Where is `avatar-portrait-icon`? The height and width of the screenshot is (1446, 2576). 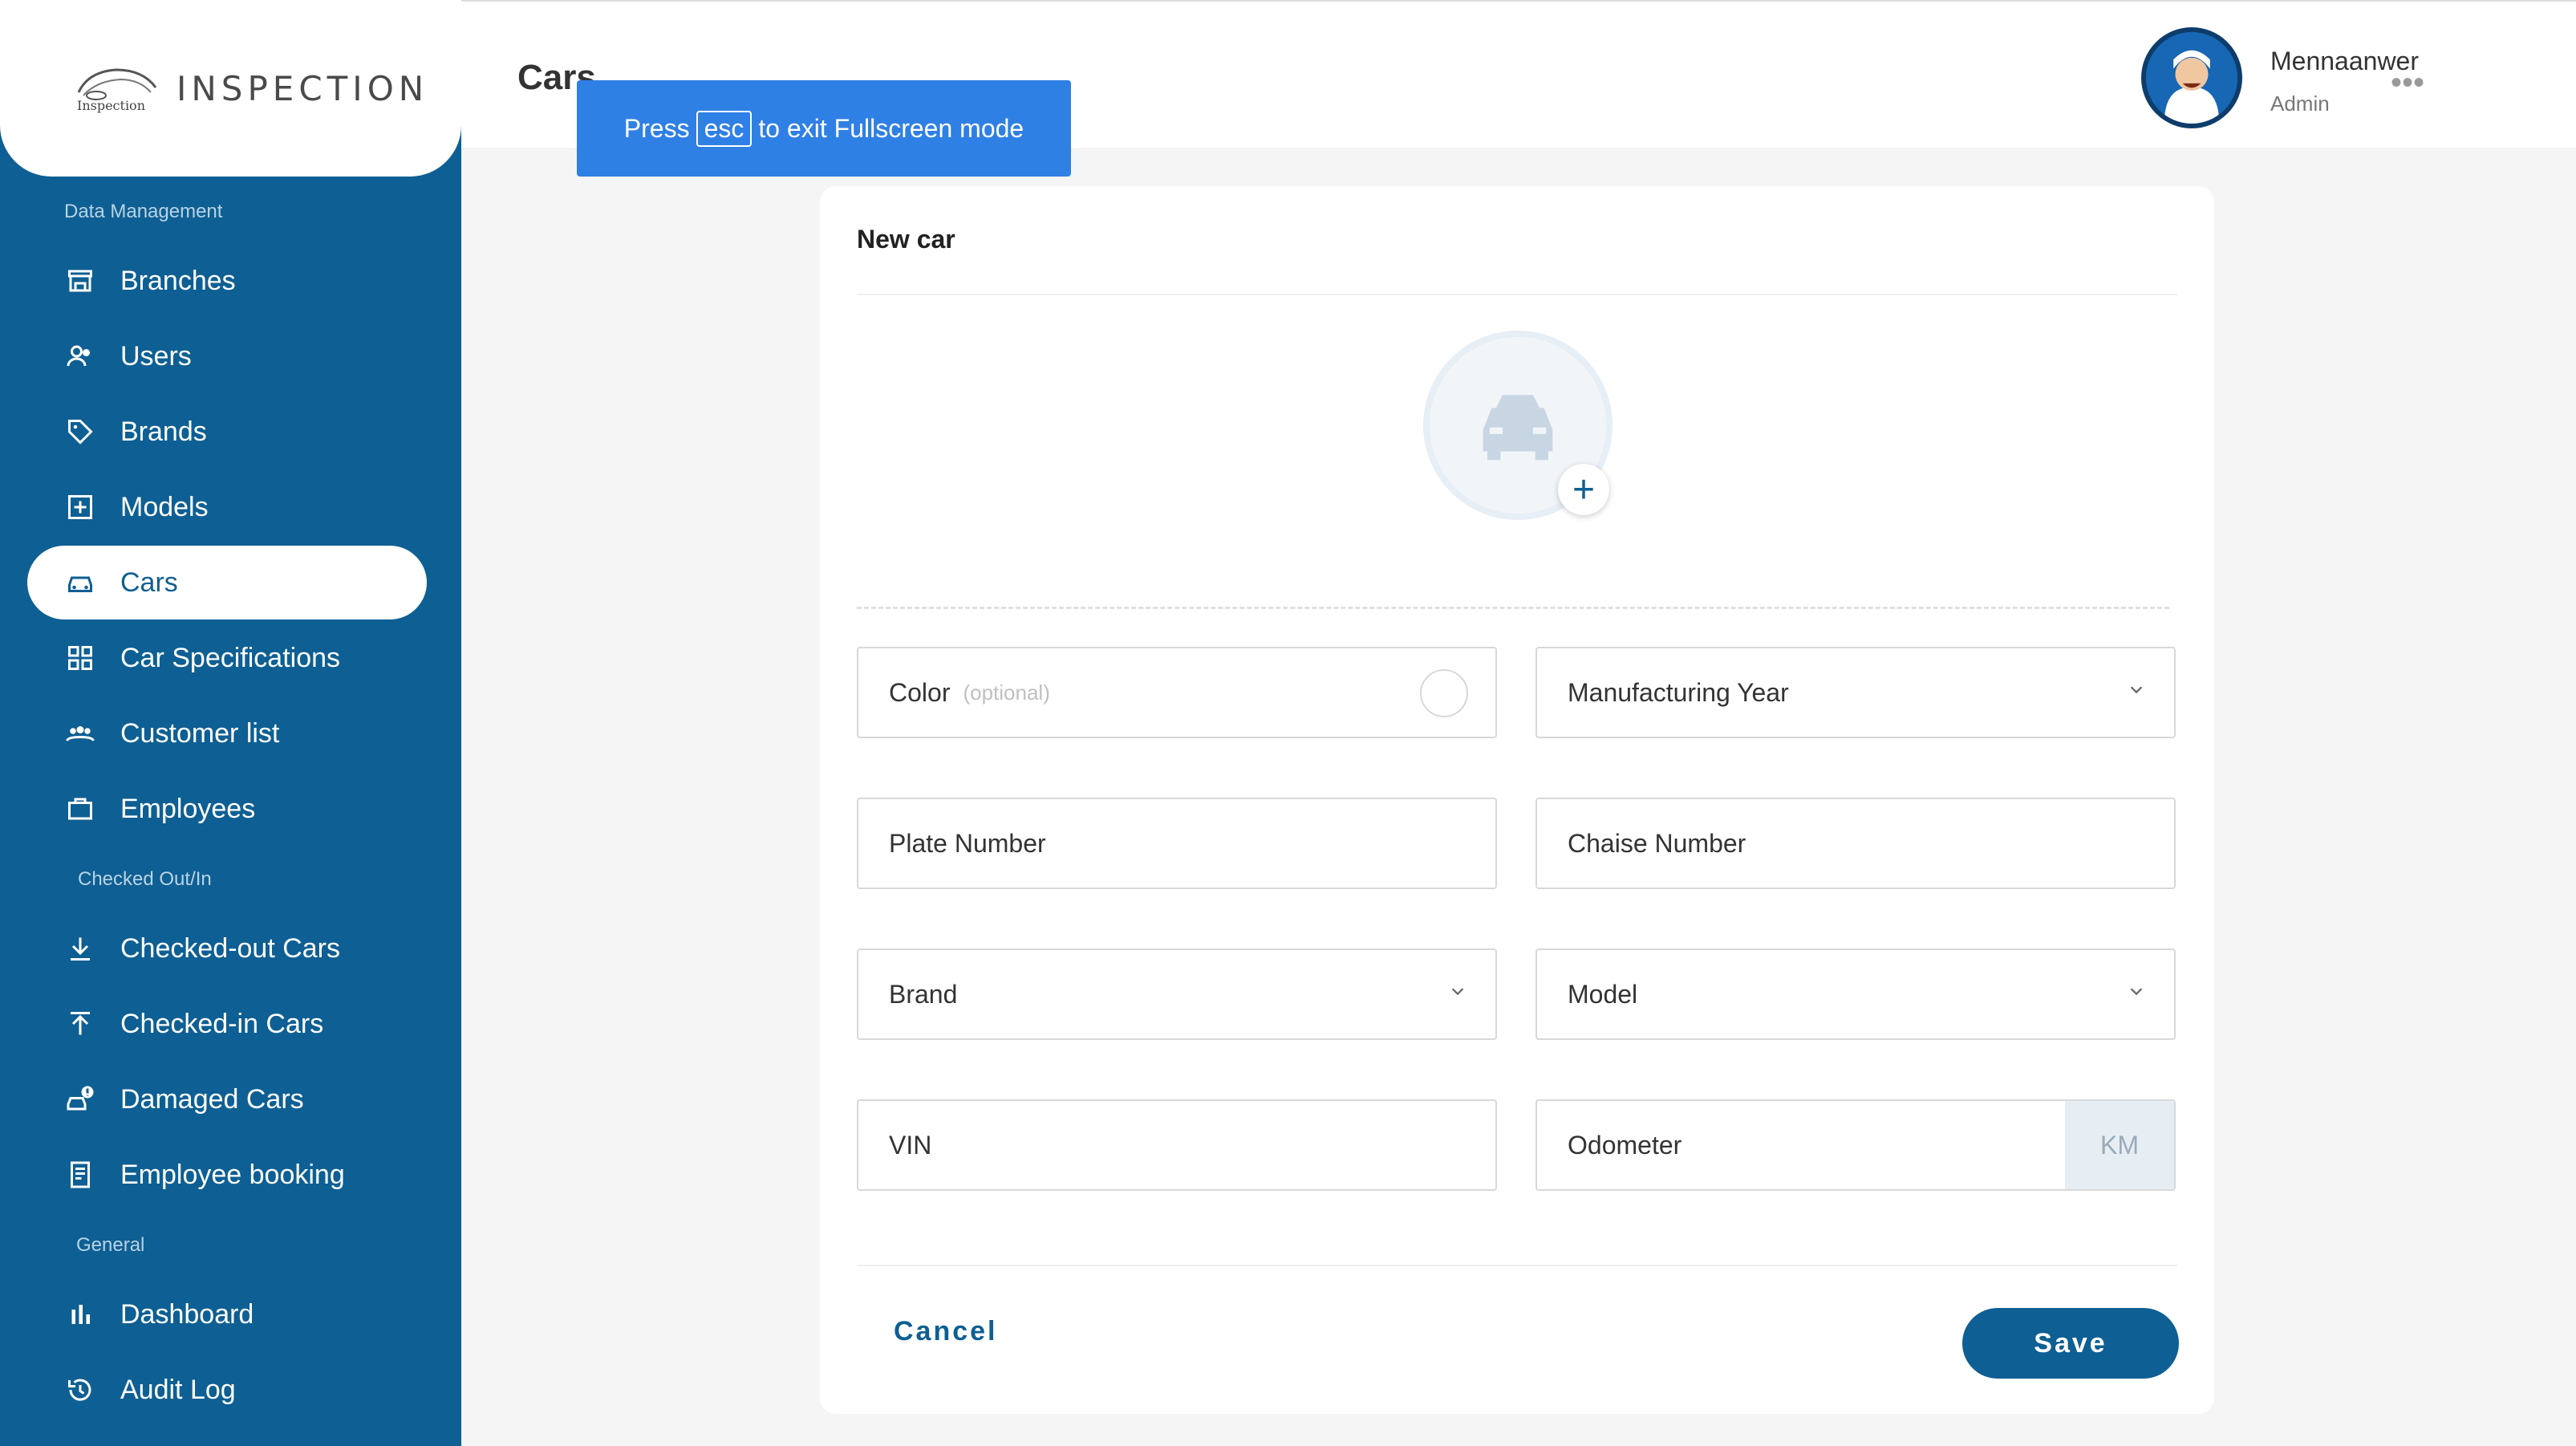
avatar-portrait-icon is located at coordinates (2191, 78).